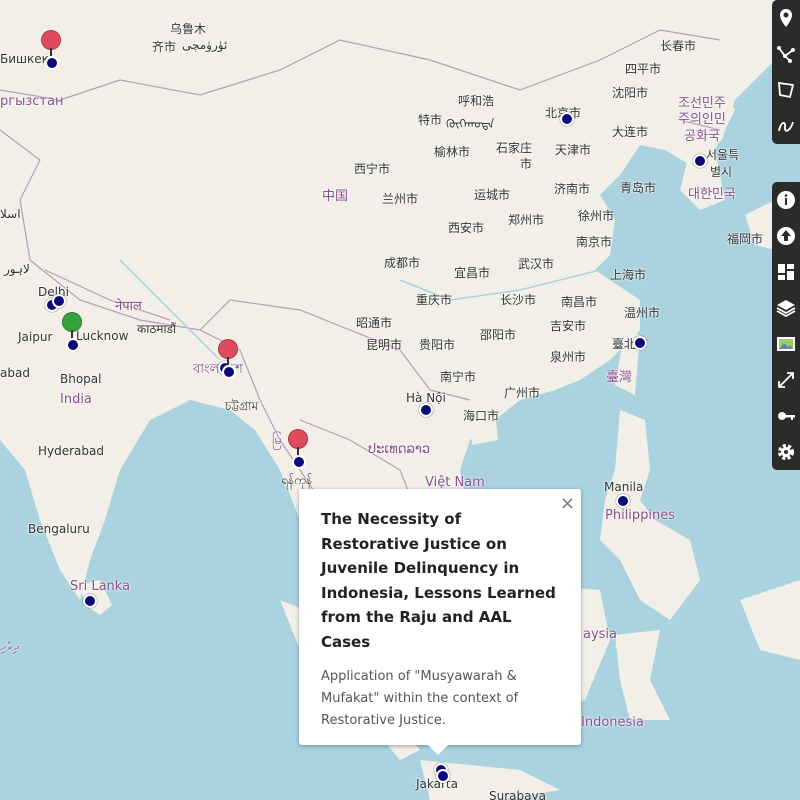 The width and height of the screenshot is (800, 800). What do you see at coordinates (518, 300) in the screenshot?
I see `city-label: 长沙市` at bounding box center [518, 300].